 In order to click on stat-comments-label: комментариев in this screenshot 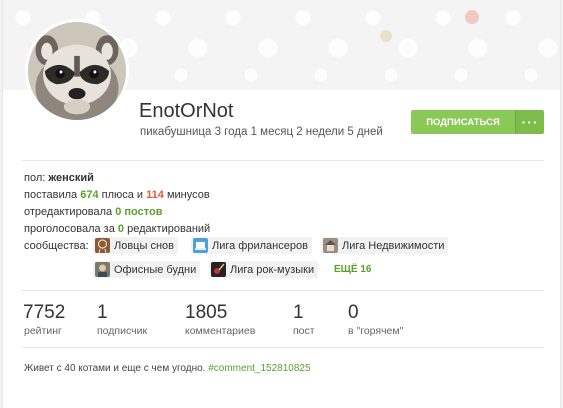, I will do `click(220, 331)`.